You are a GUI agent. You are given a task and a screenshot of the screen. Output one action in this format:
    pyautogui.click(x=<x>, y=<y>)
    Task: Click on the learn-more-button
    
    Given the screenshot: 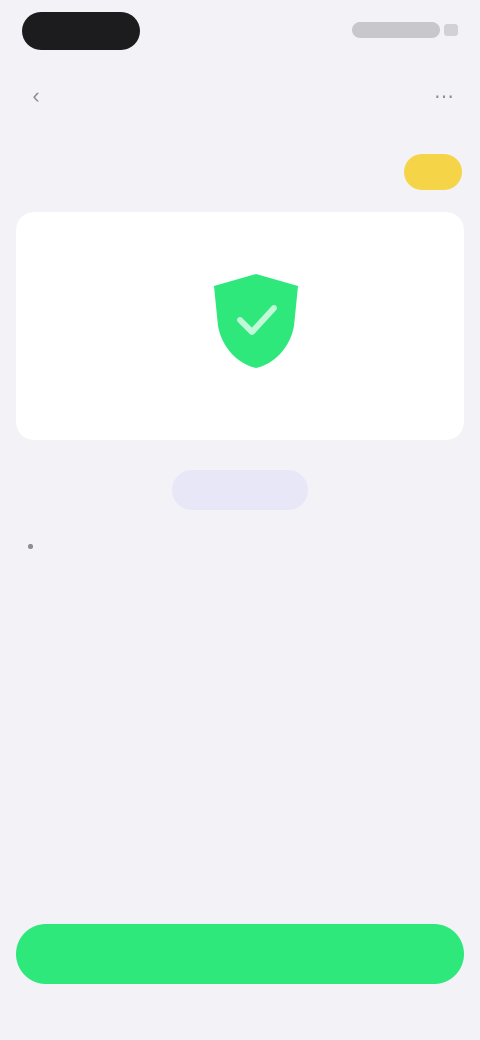 What is the action you would take?
    pyautogui.click(x=240, y=490)
    